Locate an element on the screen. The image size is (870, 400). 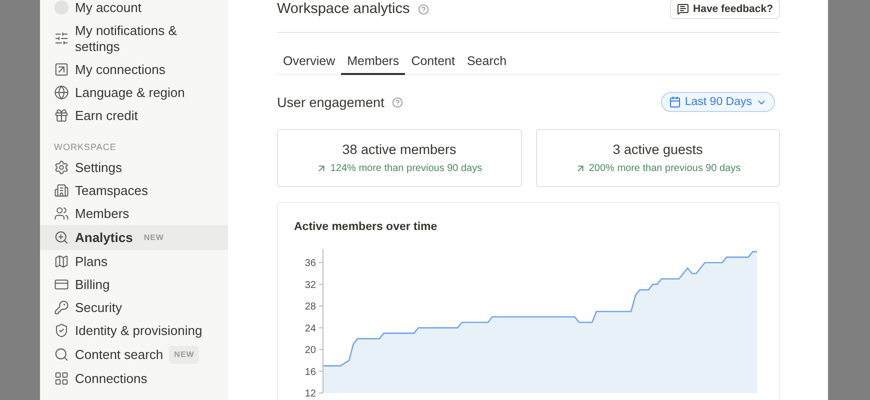
stat-change: 200% more than previous 90 days is located at coordinates (664, 168).